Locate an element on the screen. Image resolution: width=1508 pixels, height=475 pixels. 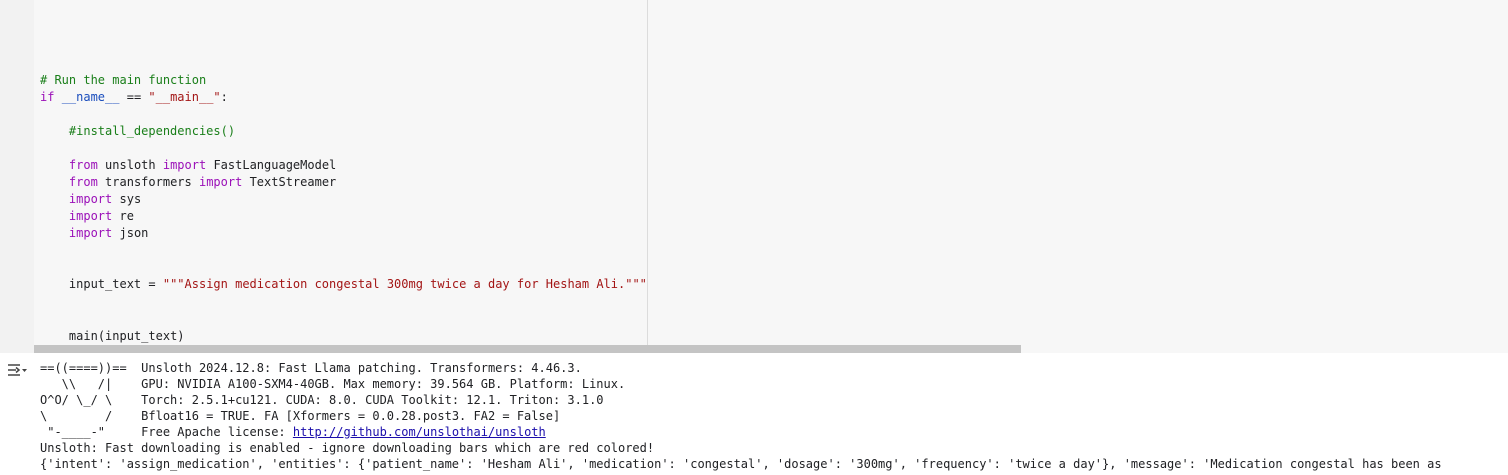
code-line-import-unsloth: from unsloth import FastLanguageModel is located at coordinates (188, 165).